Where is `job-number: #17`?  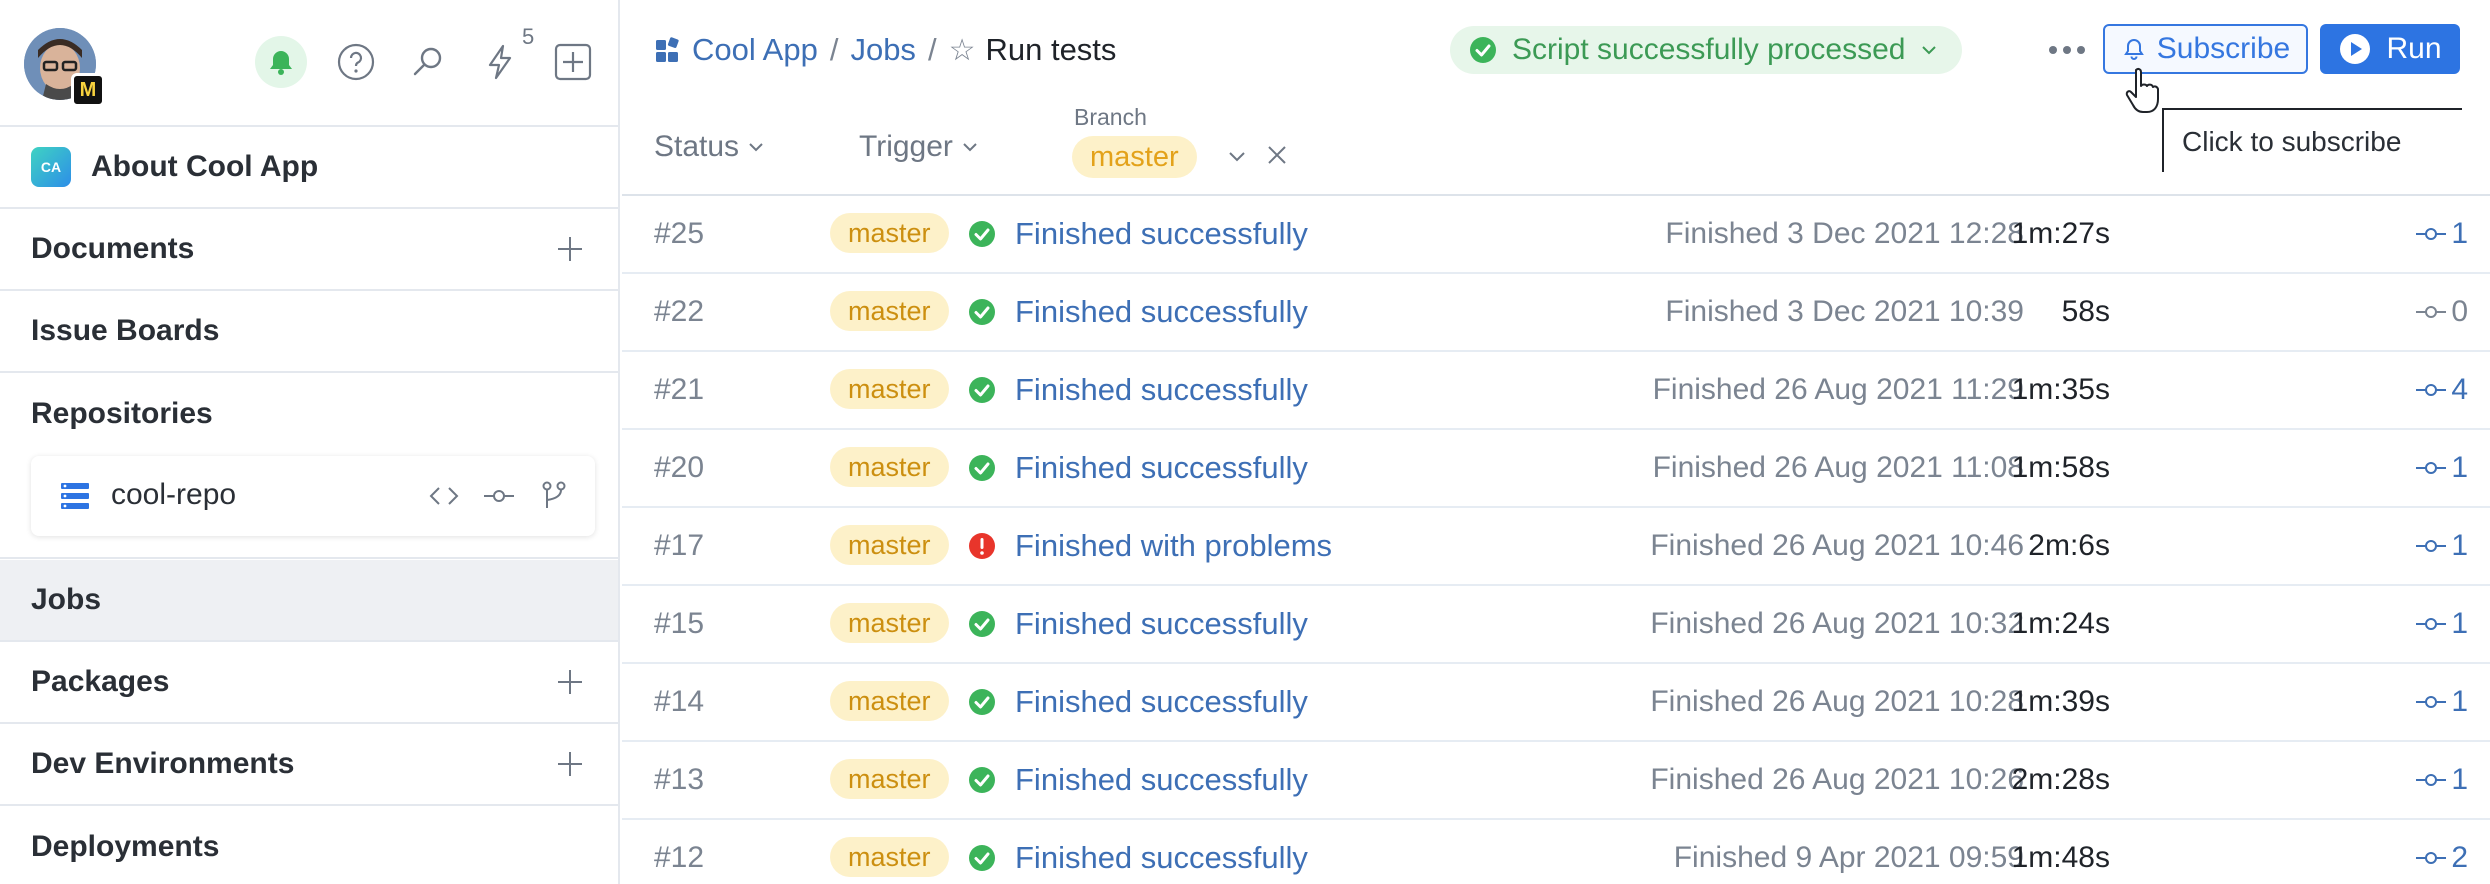
job-number: #17 is located at coordinates (679, 546).